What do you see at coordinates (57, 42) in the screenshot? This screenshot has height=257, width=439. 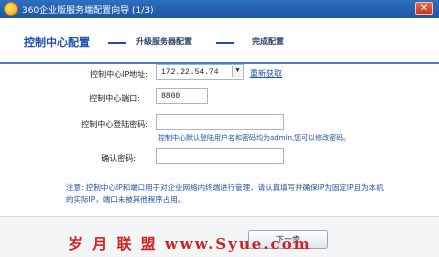 I see `step-control-center: 控制中心配置` at bounding box center [57, 42].